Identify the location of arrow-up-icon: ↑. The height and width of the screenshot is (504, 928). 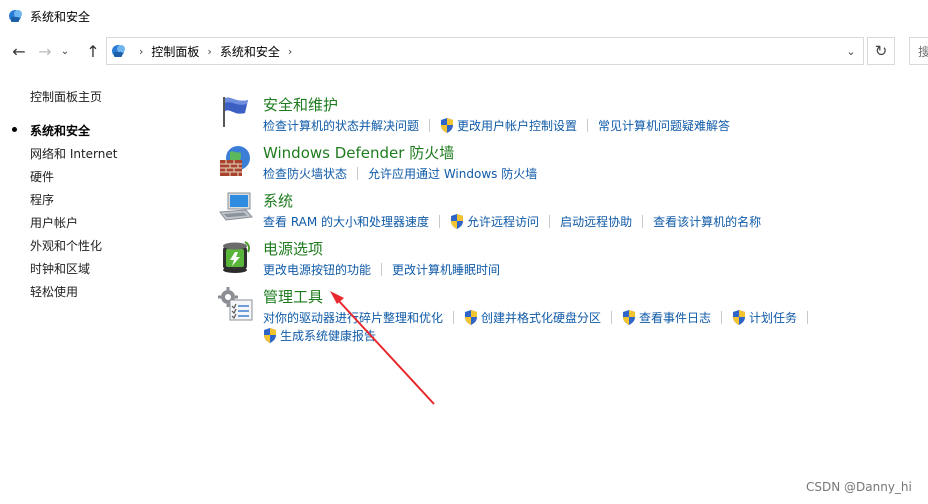
(93, 51).